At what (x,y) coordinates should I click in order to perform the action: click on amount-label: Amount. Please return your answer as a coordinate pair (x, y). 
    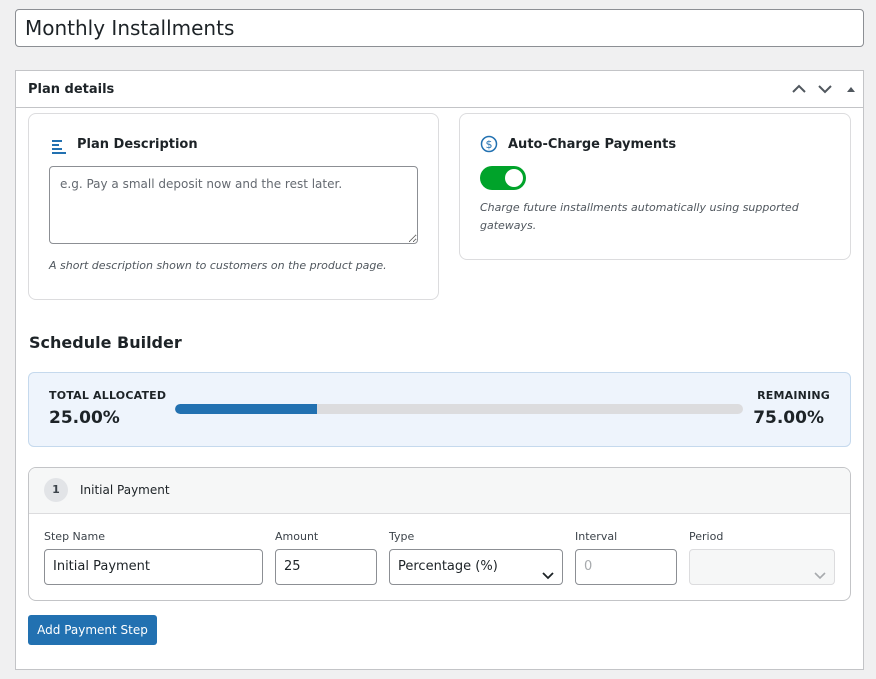
    Looking at the image, I should click on (297, 536).